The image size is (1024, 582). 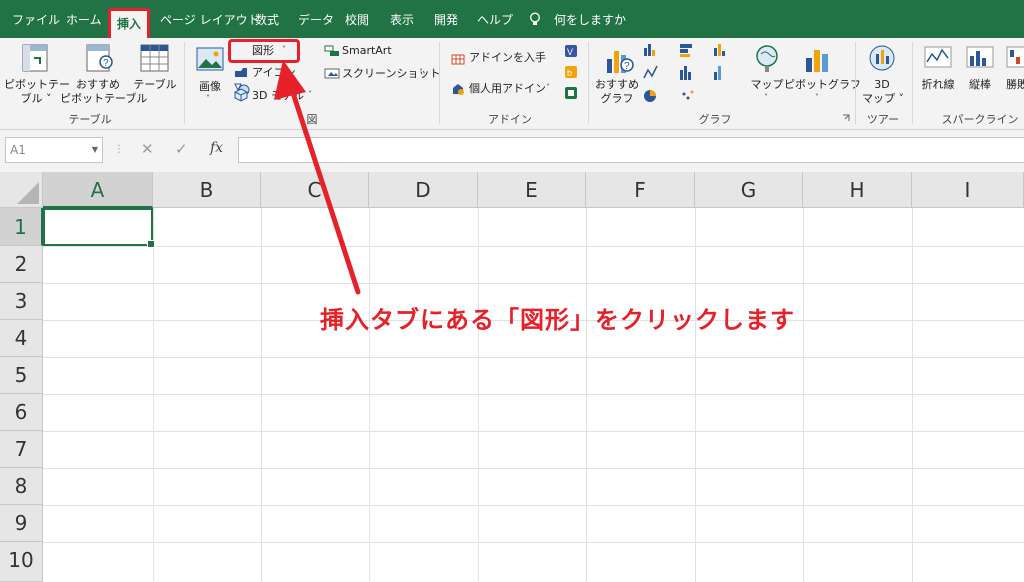 I want to click on chart-type-icons, so click(x=697, y=73).